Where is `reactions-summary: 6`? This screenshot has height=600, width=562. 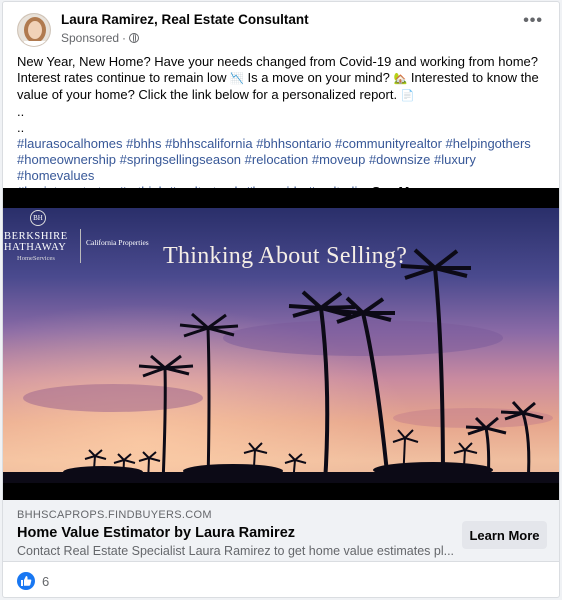 reactions-summary: 6 is located at coordinates (33, 581).